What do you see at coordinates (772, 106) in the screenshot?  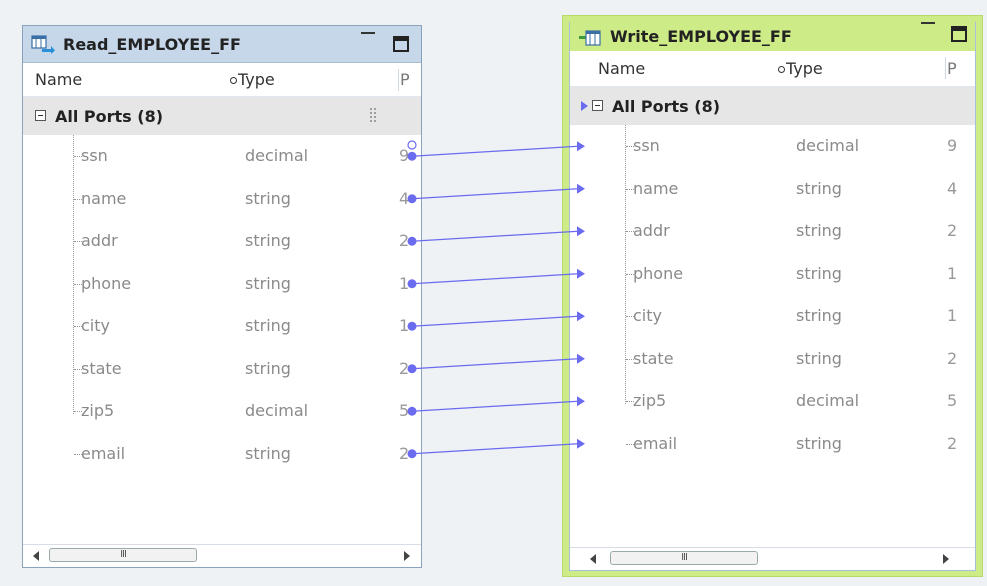 I see `target-all-ports-group: All Ports (8)` at bounding box center [772, 106].